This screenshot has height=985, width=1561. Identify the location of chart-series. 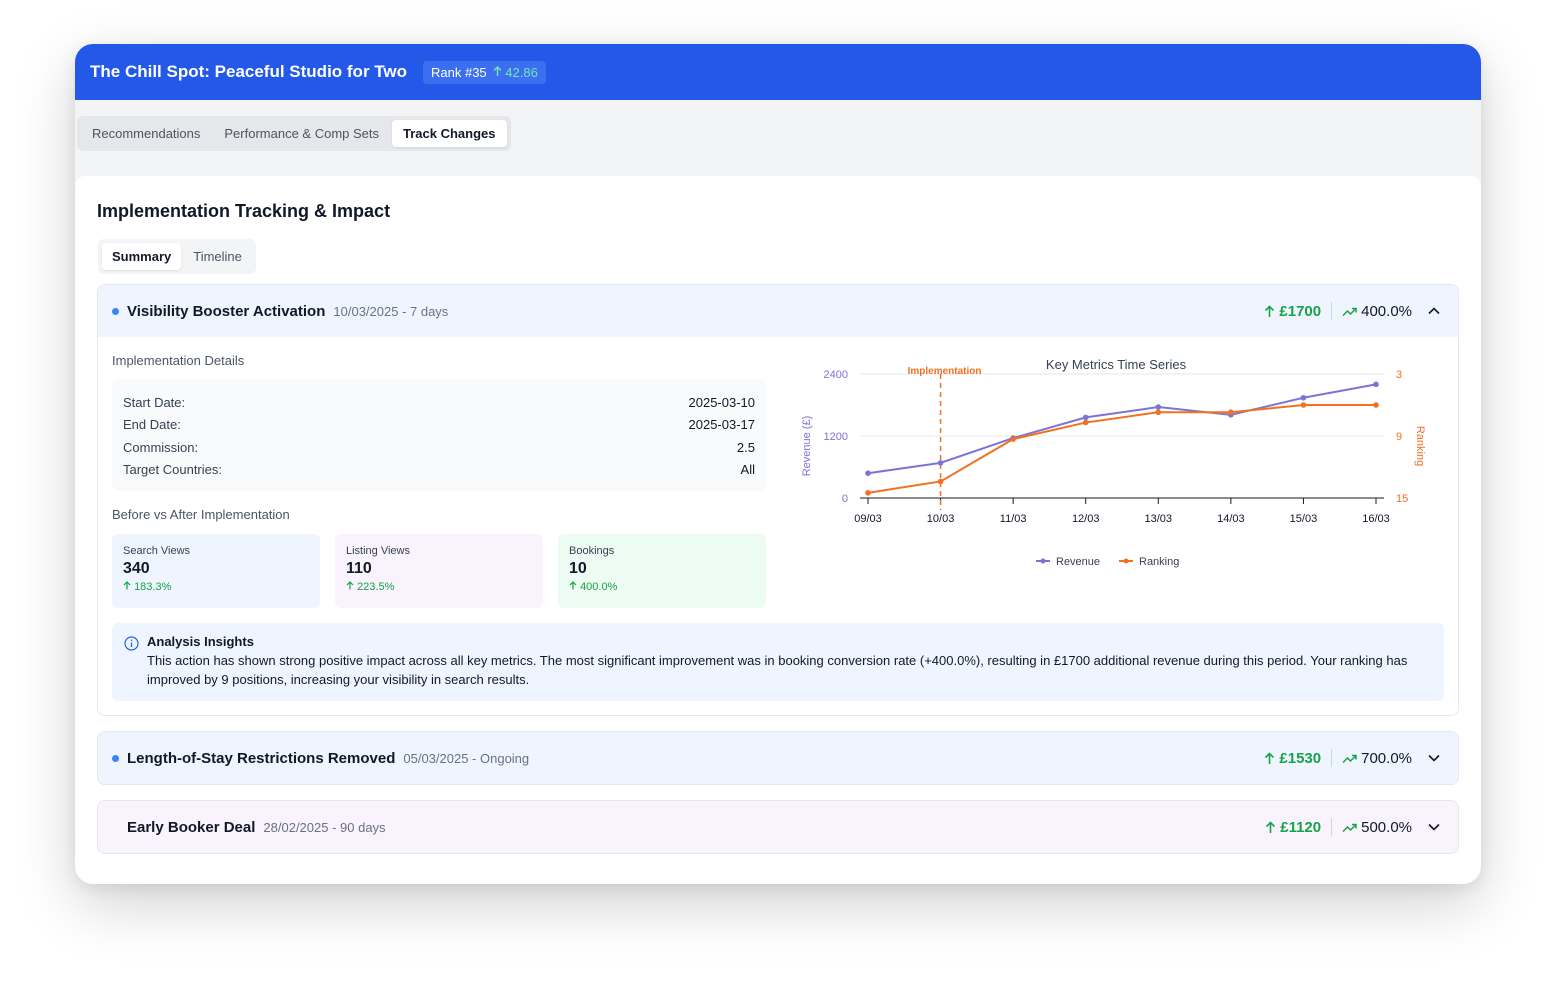
(1122, 438).